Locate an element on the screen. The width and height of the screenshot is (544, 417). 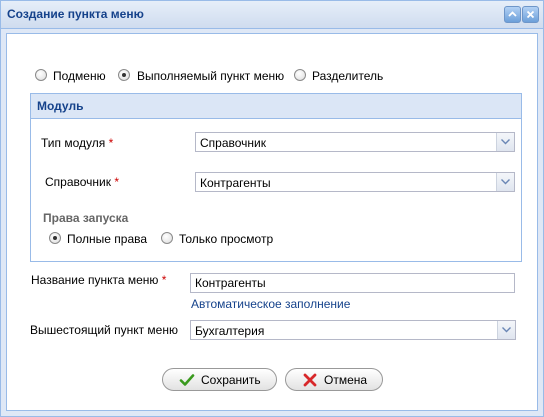
module-type-label: Тип модуля * is located at coordinates (77, 143).